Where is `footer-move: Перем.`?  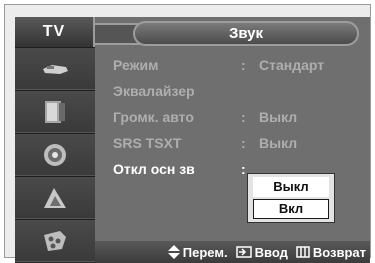 footer-move: Перем. is located at coordinates (197, 252).